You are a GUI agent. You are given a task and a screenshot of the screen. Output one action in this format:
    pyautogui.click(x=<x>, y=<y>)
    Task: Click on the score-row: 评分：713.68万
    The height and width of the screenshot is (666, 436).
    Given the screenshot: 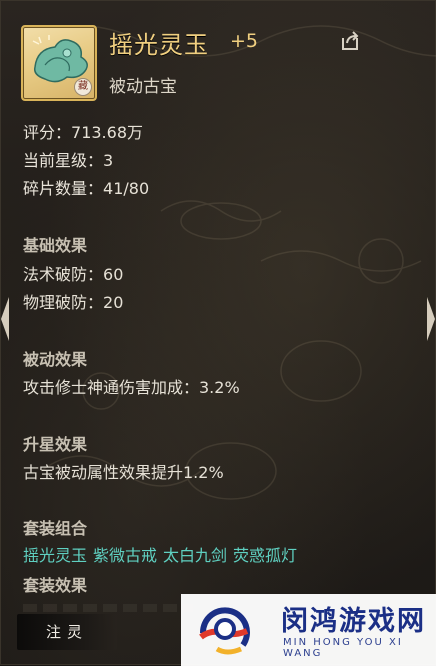 What is the action you would take?
    pyautogui.click(x=83, y=131)
    